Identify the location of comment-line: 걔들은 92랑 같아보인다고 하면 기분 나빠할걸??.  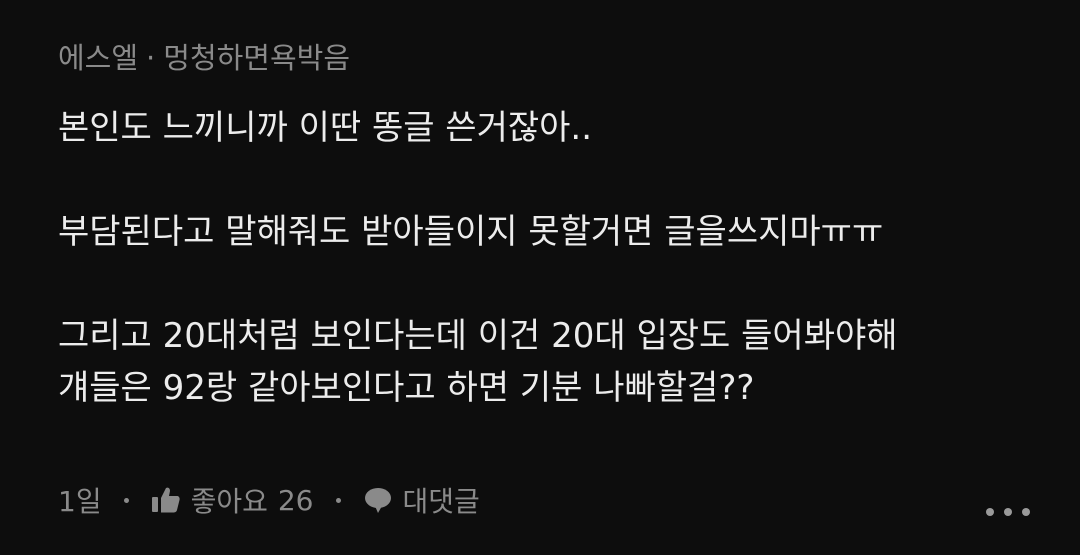
(406, 388).